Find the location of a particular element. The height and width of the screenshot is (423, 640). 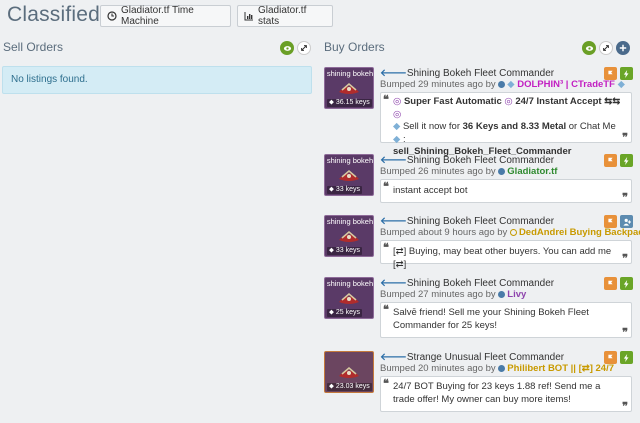

sell-expand-button is located at coordinates (304, 48).